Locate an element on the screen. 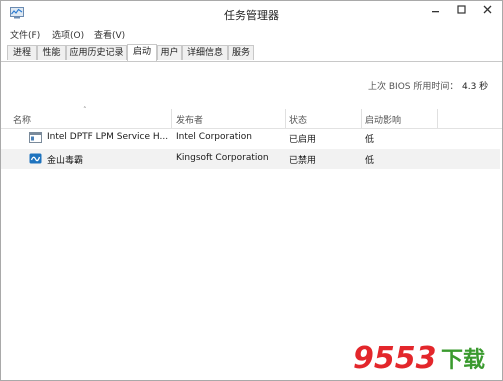 The width and height of the screenshot is (503, 381). kingsoft-shield-icon is located at coordinates (35, 158).